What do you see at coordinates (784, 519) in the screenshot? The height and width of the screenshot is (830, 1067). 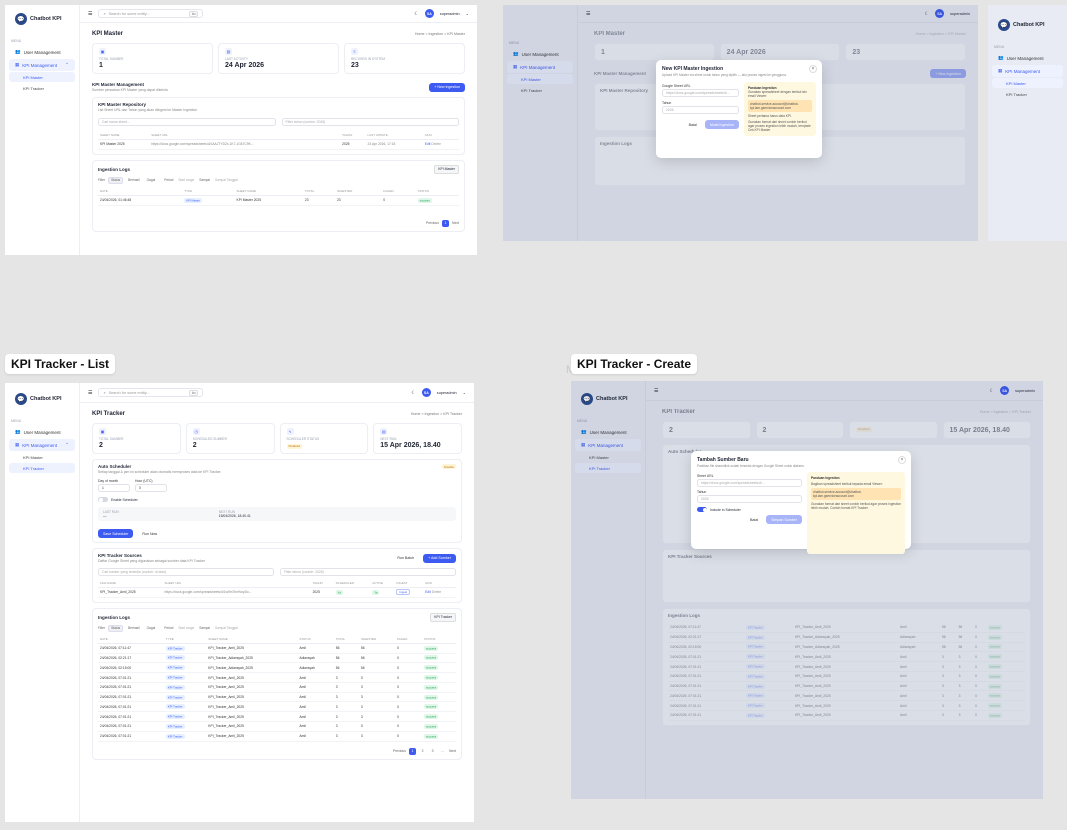 I see `save-source-button: Simpan Sumber` at bounding box center [784, 519].